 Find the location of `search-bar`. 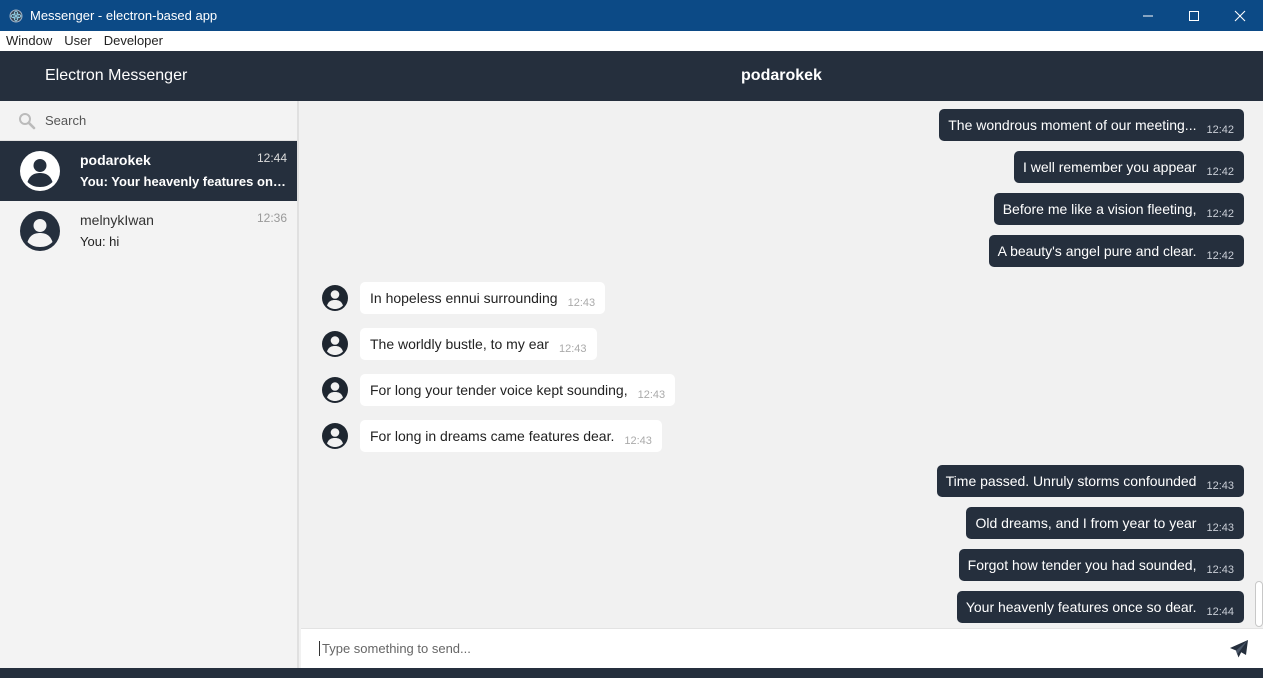

search-bar is located at coordinates (148, 121).